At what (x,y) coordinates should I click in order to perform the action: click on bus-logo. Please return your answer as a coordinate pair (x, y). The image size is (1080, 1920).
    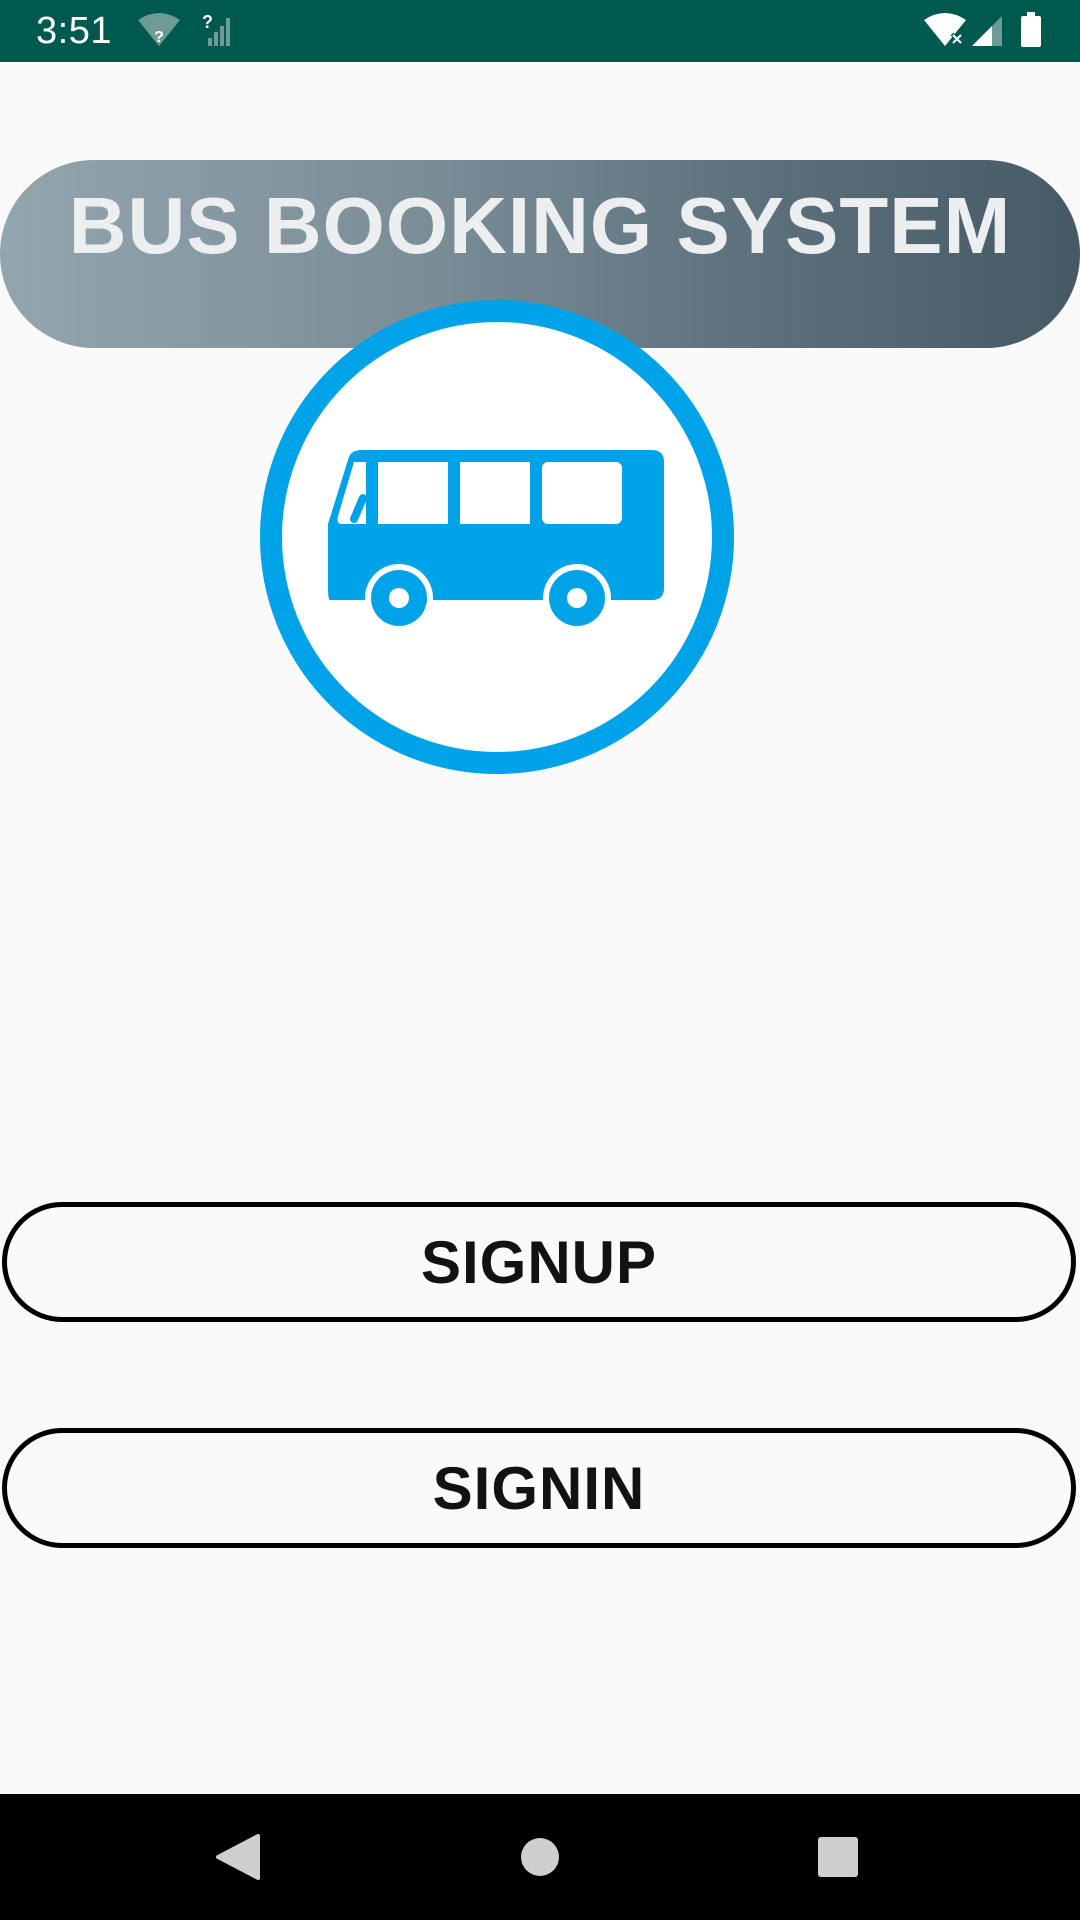
    Looking at the image, I should click on (497, 537).